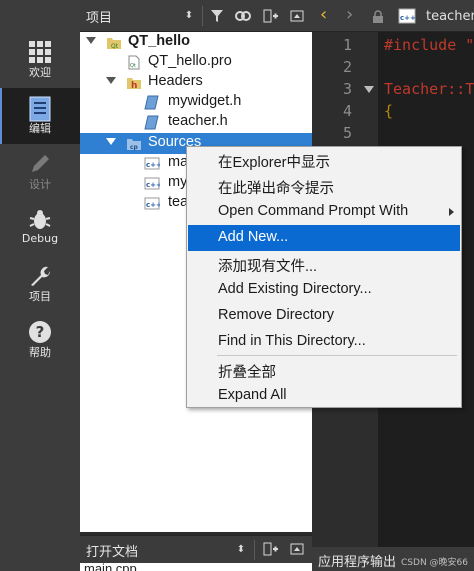  I want to click on mode-edit-label: 编辑, so click(40, 128).